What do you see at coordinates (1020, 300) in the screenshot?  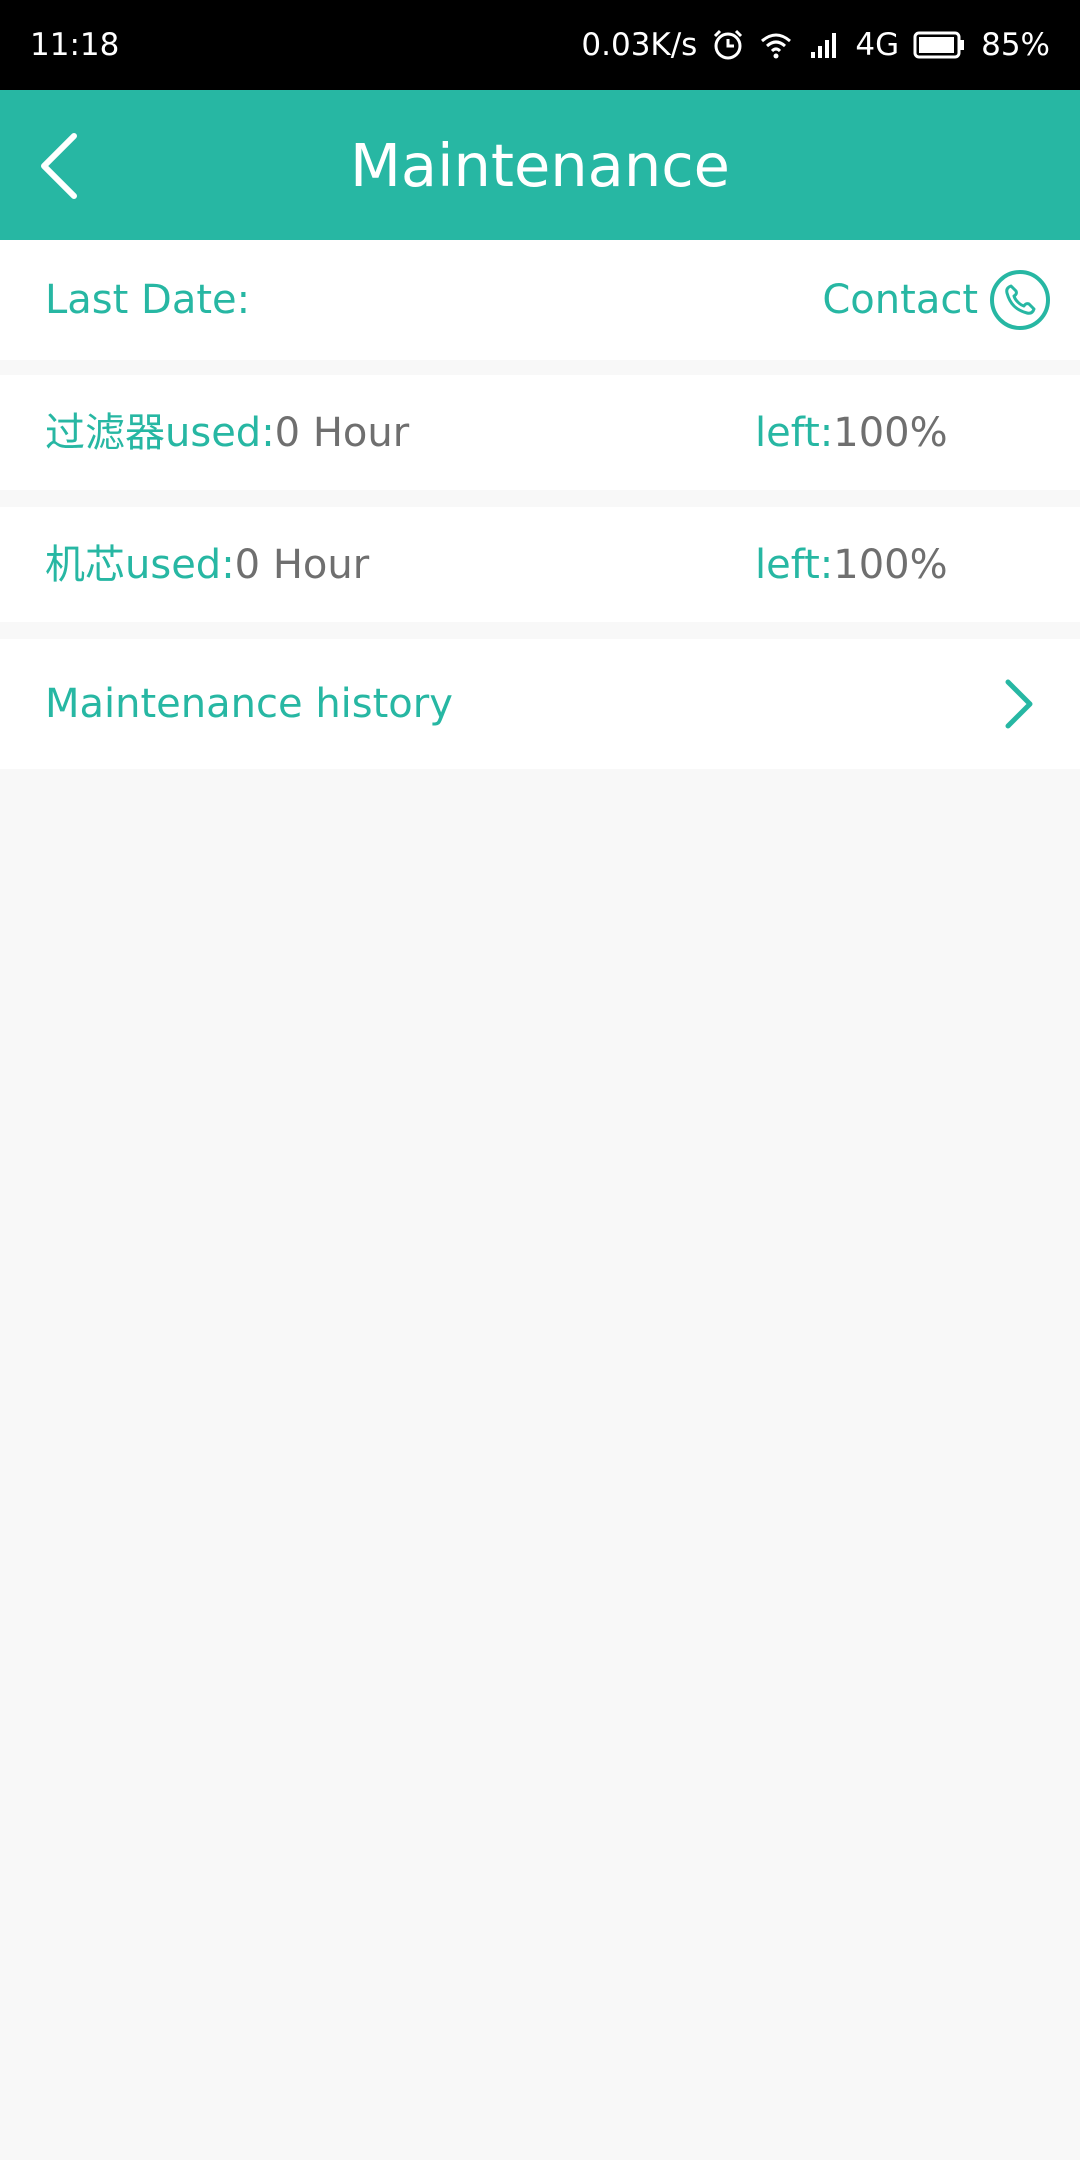 I see `phone-icon` at bounding box center [1020, 300].